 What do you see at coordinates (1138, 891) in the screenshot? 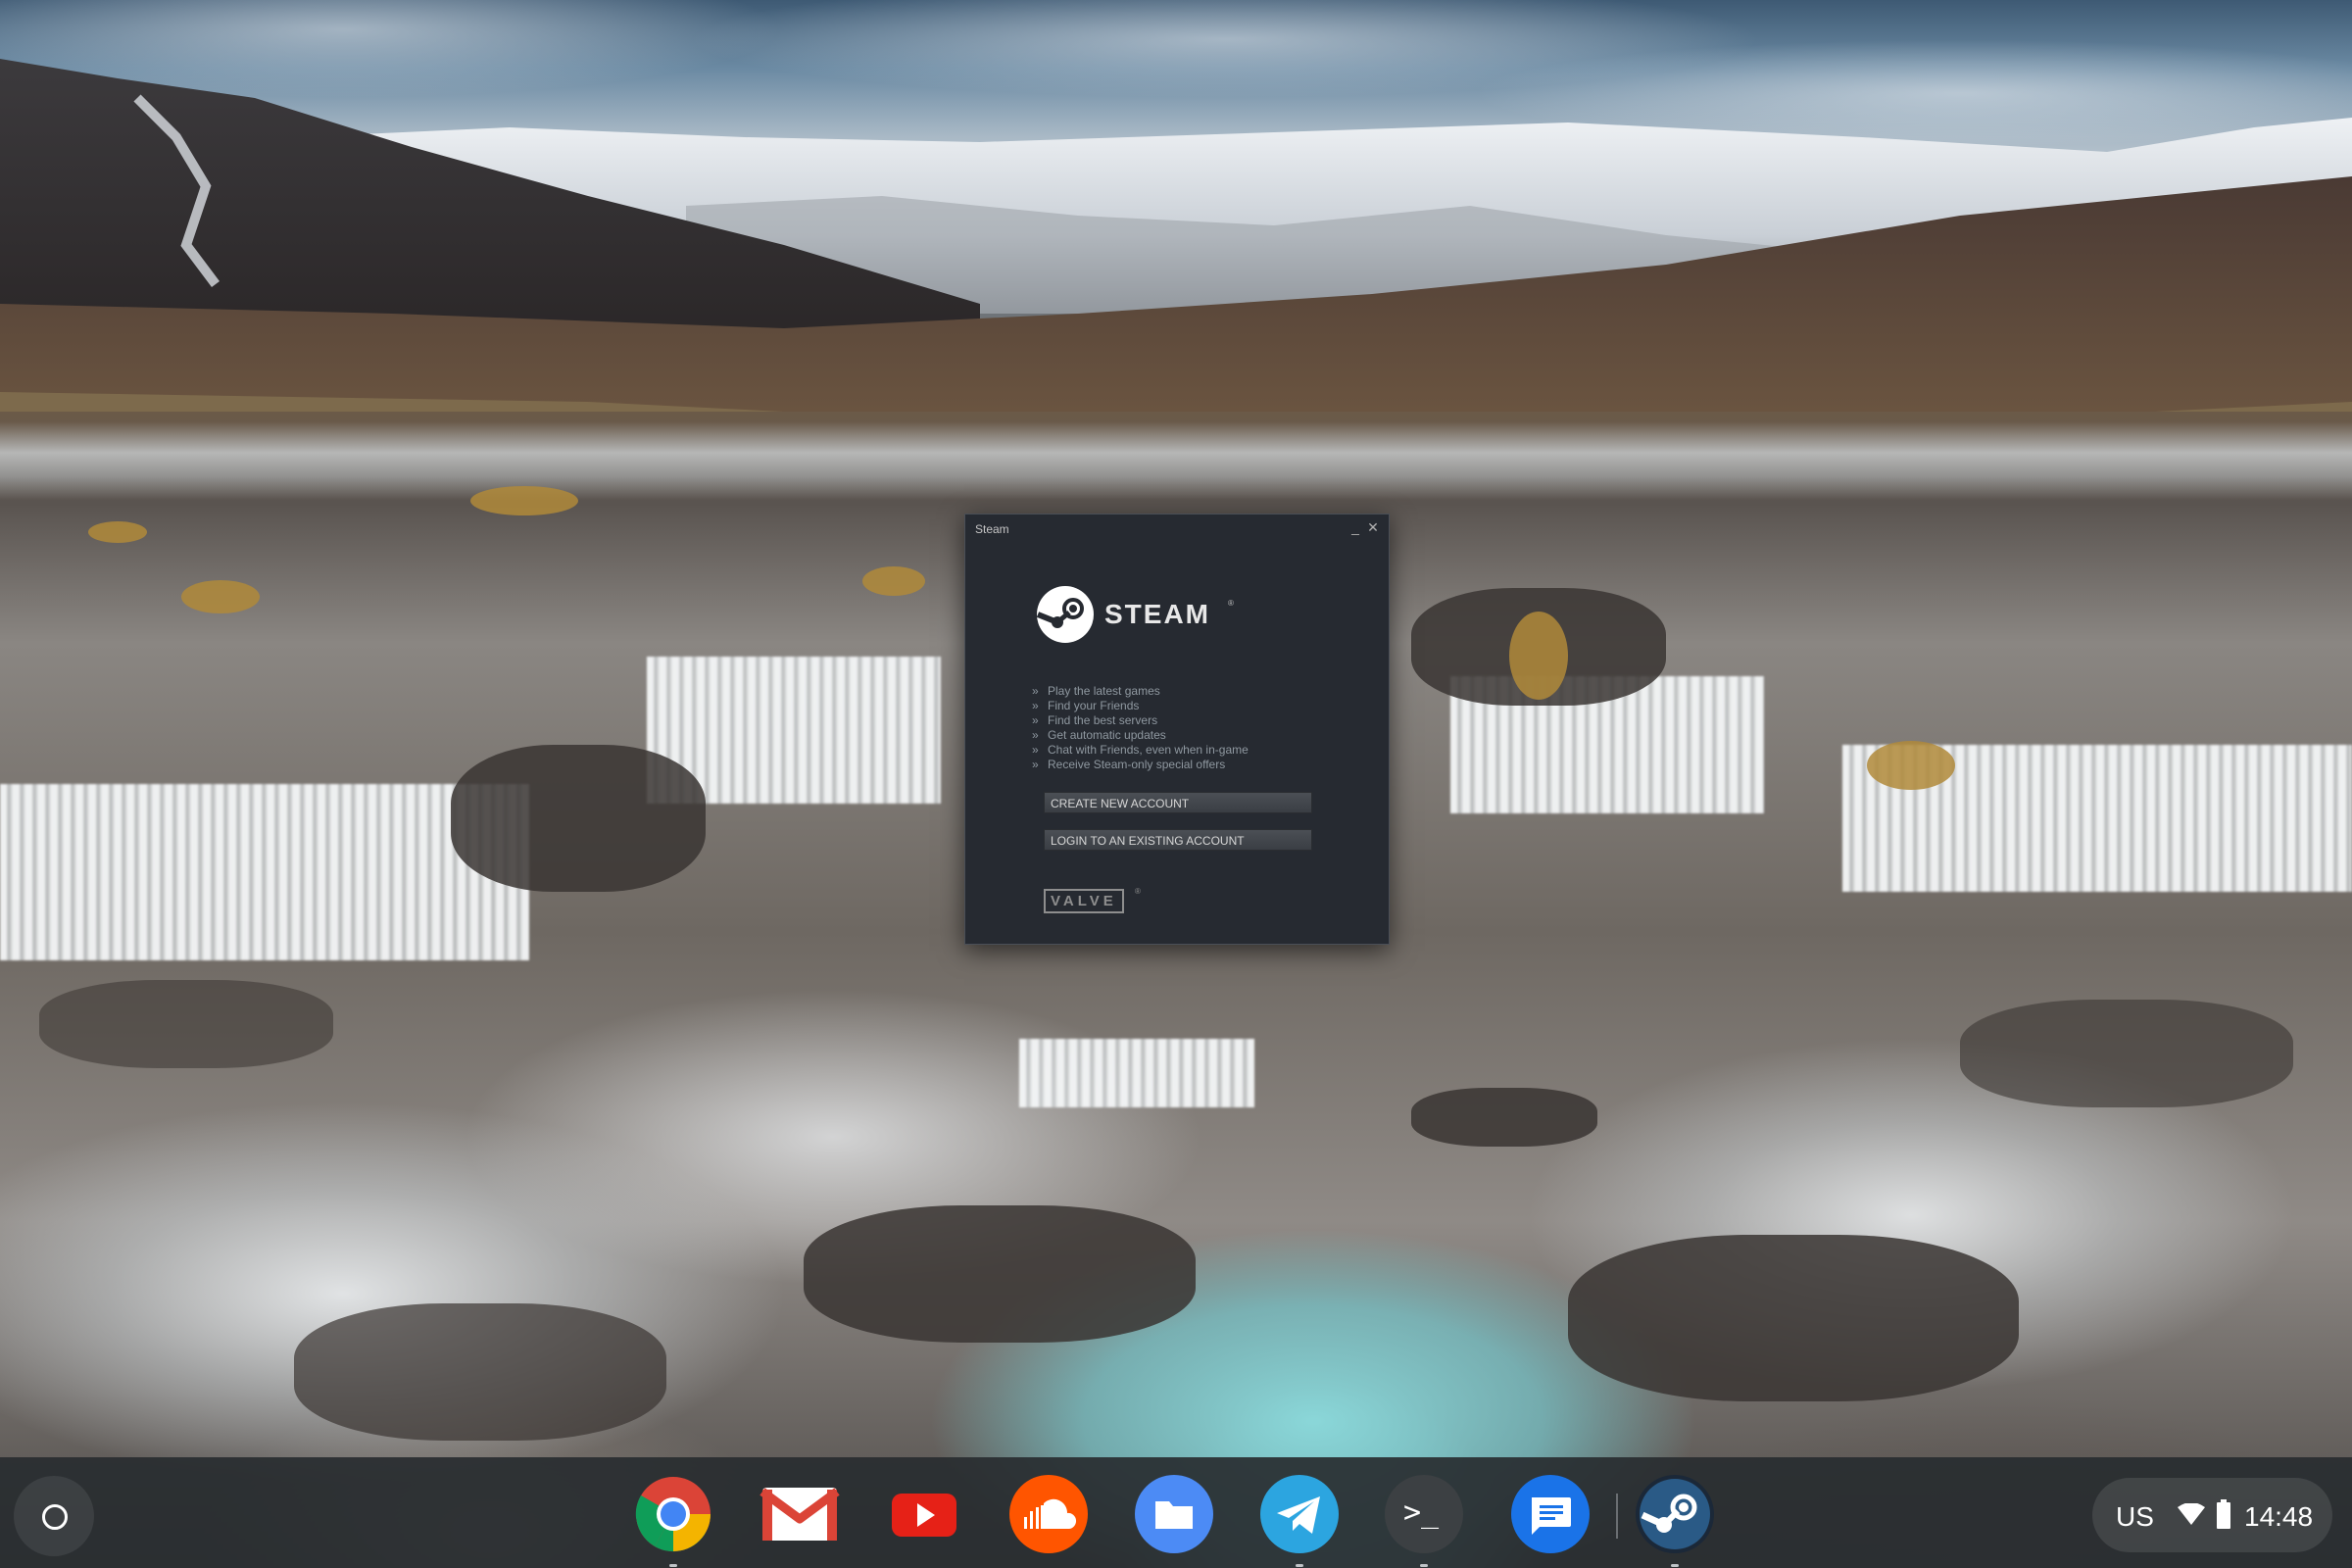
I see `valve-trademark-mark: ®` at bounding box center [1138, 891].